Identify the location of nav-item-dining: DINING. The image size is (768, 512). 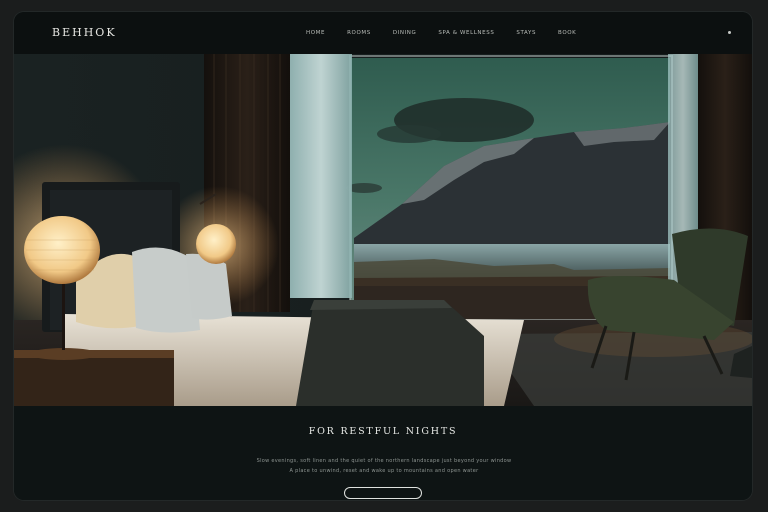
(405, 33).